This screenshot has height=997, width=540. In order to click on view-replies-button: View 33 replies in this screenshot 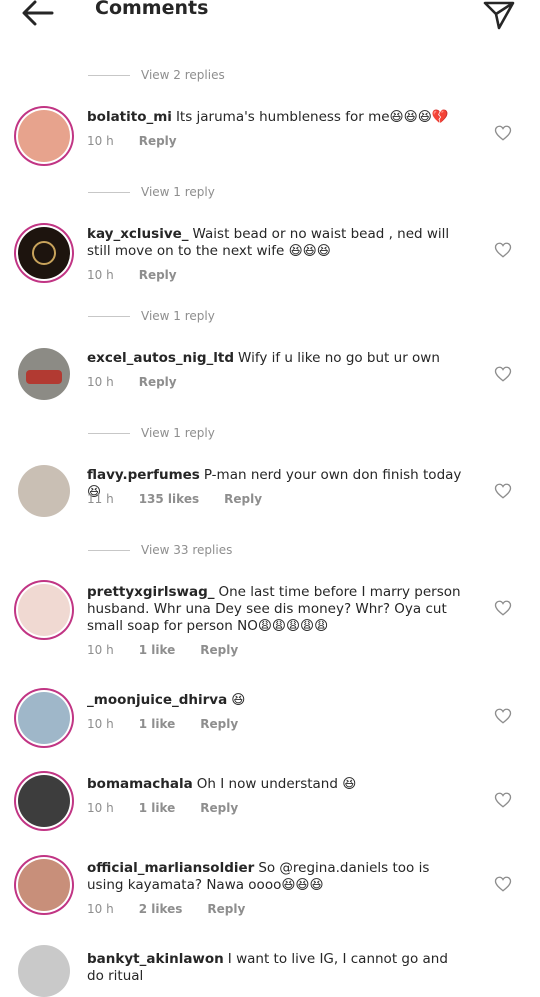, I will do `click(160, 550)`.